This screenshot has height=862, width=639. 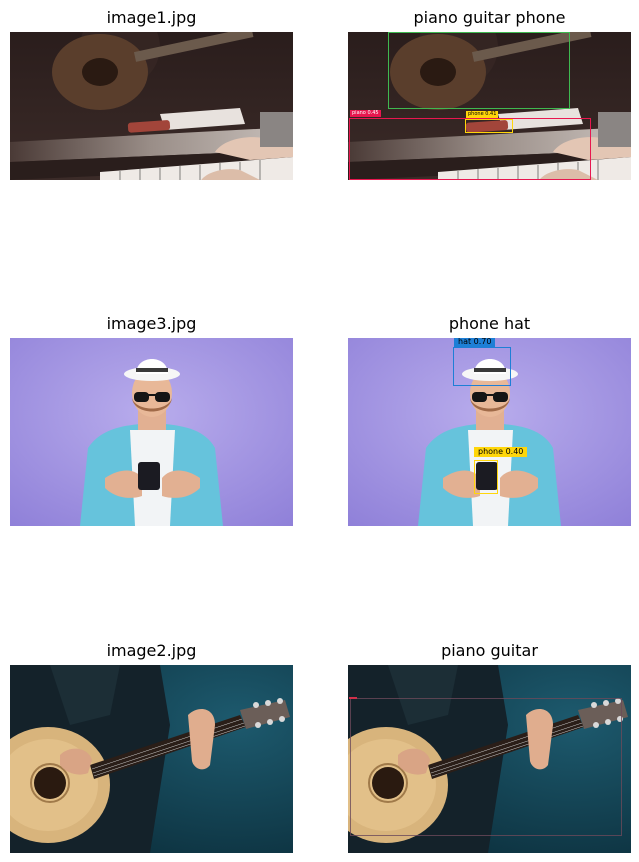 What do you see at coordinates (151, 650) in the screenshot?
I see `panel-title-image2: image2.jpg` at bounding box center [151, 650].